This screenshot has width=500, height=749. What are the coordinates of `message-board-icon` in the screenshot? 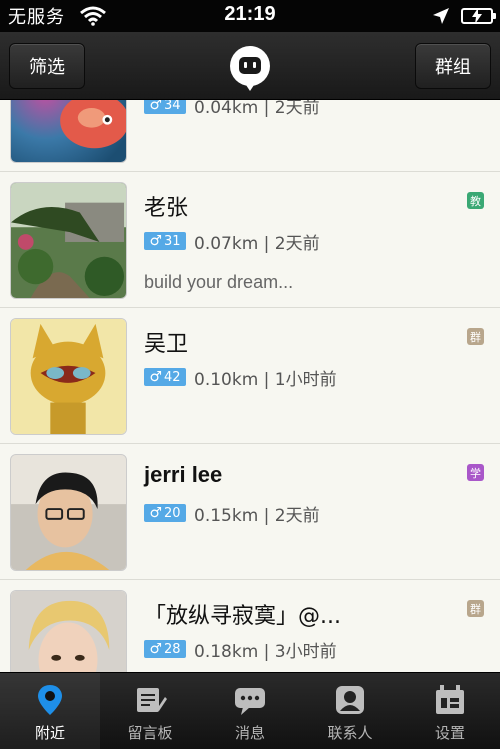 It's located at (152, 700).